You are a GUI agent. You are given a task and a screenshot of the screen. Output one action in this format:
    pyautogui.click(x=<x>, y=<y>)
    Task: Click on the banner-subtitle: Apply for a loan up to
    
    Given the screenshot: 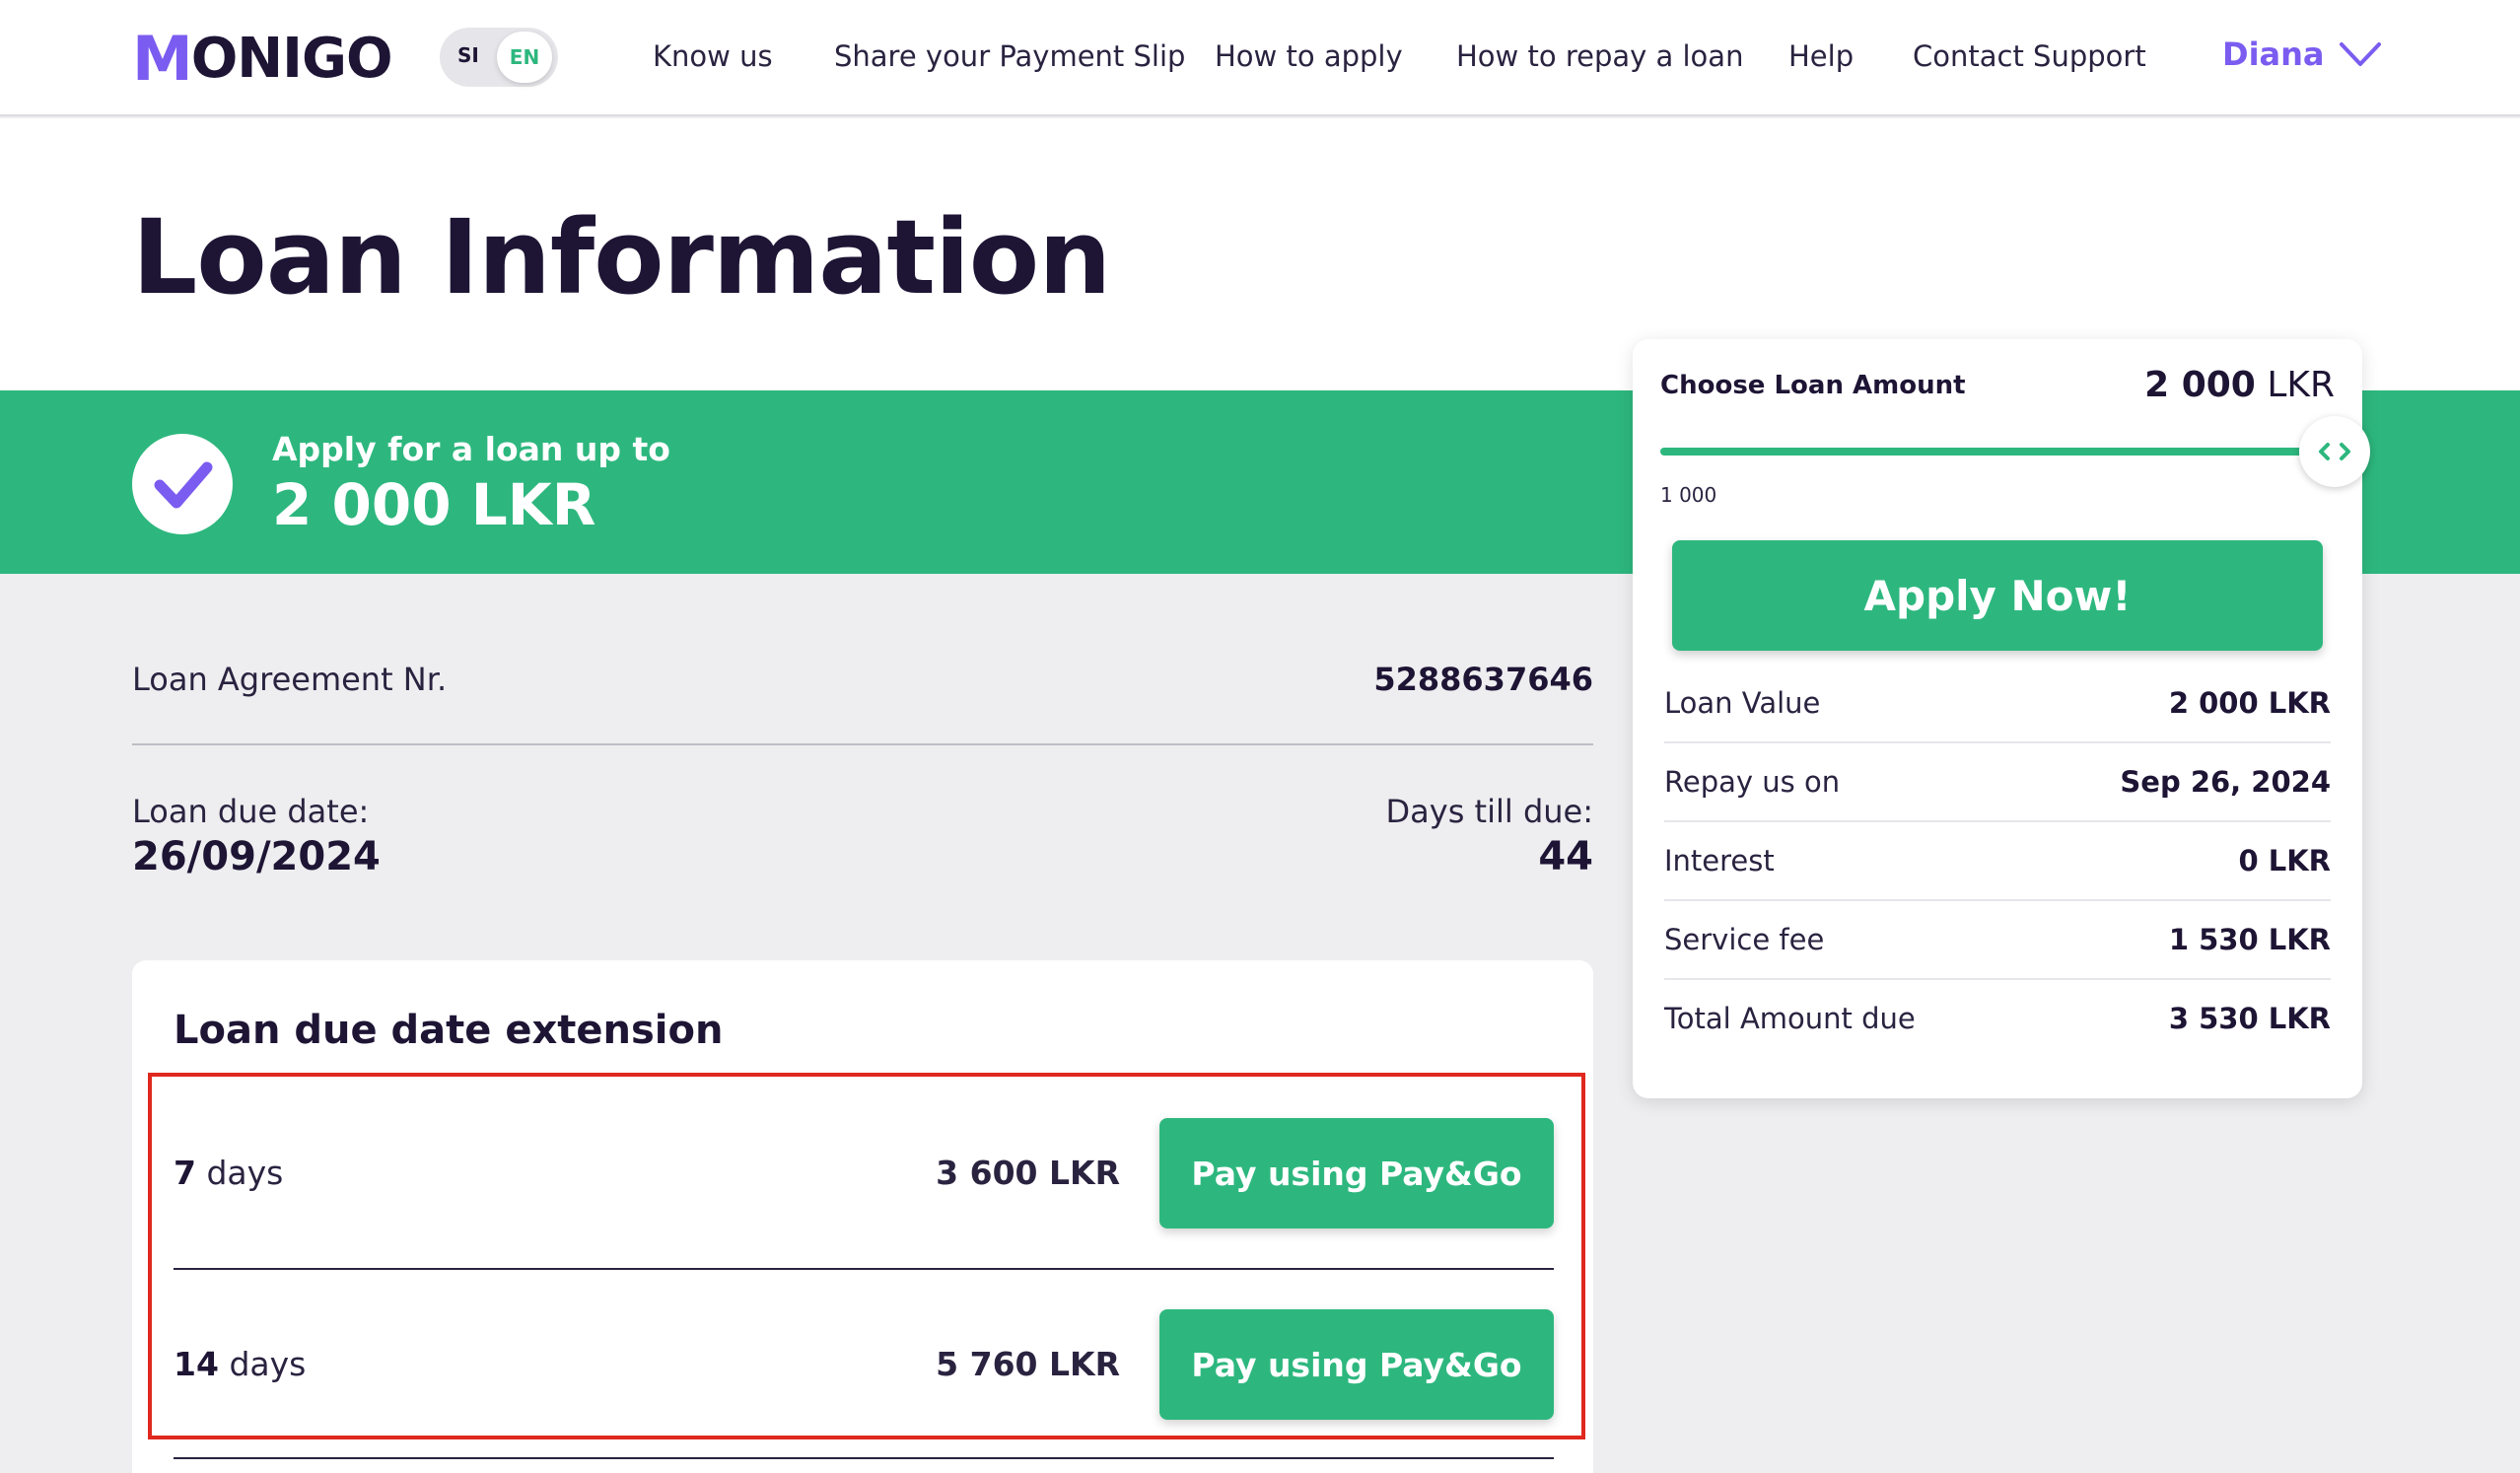 What is the action you would take?
    pyautogui.click(x=471, y=449)
    